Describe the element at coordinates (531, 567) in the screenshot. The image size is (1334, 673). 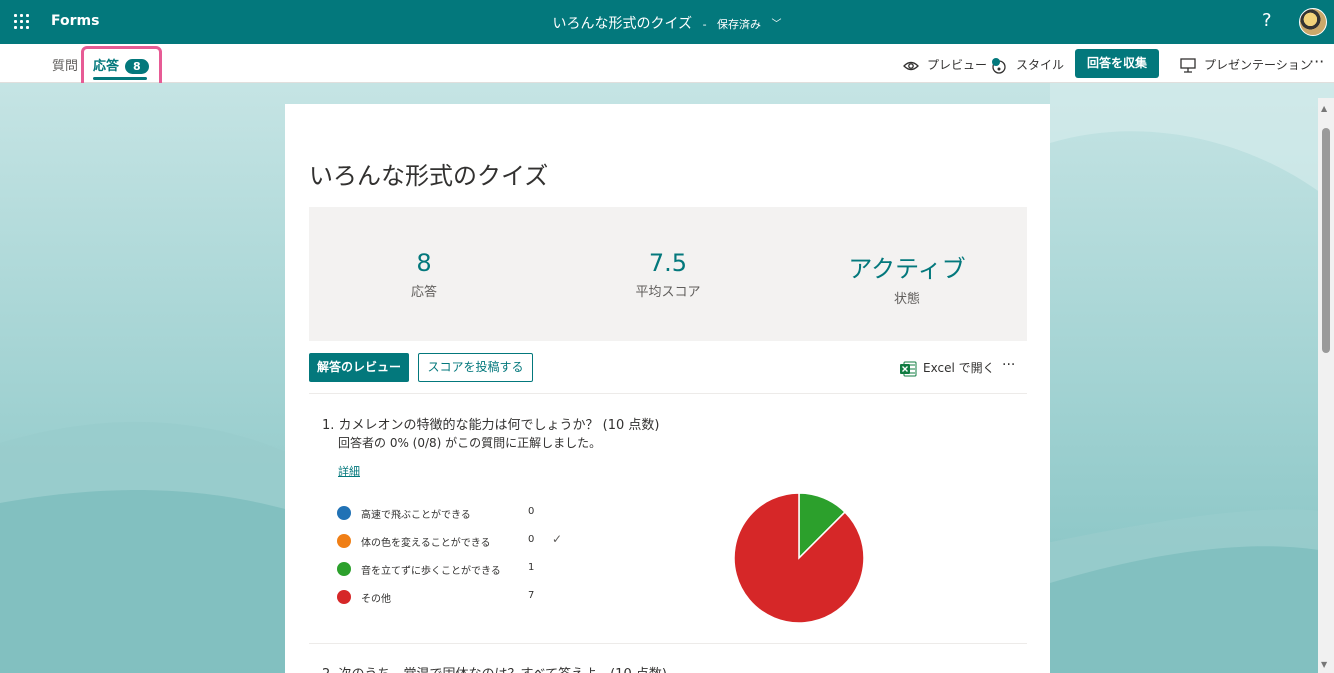
I see `legend-count: 1` at that location.